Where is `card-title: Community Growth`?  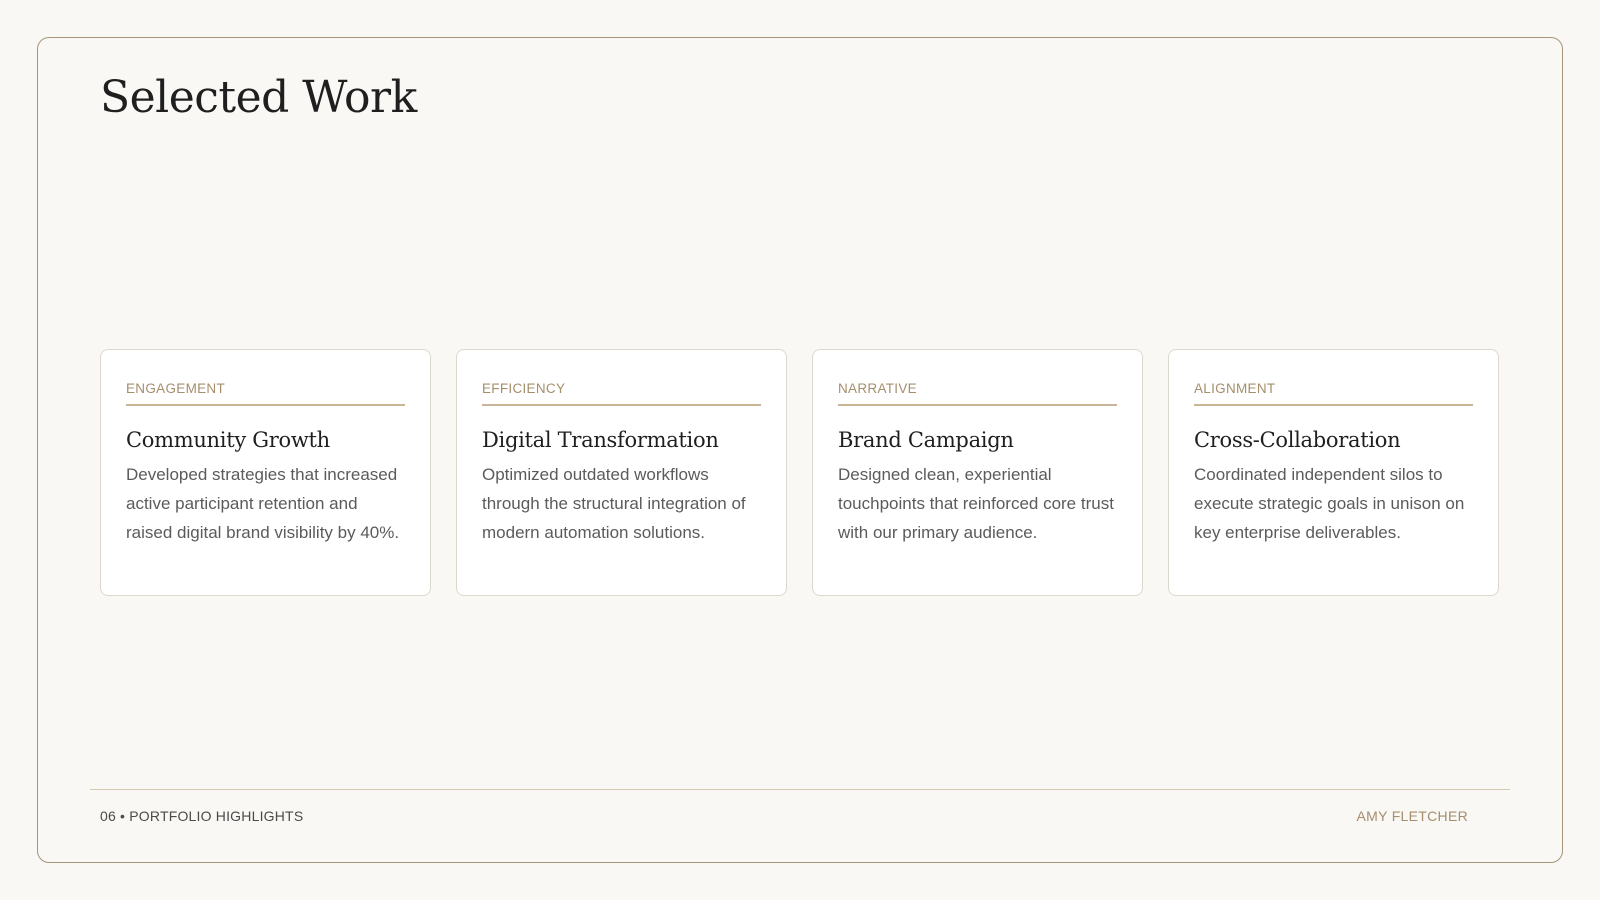
card-title: Community Growth is located at coordinates (228, 440).